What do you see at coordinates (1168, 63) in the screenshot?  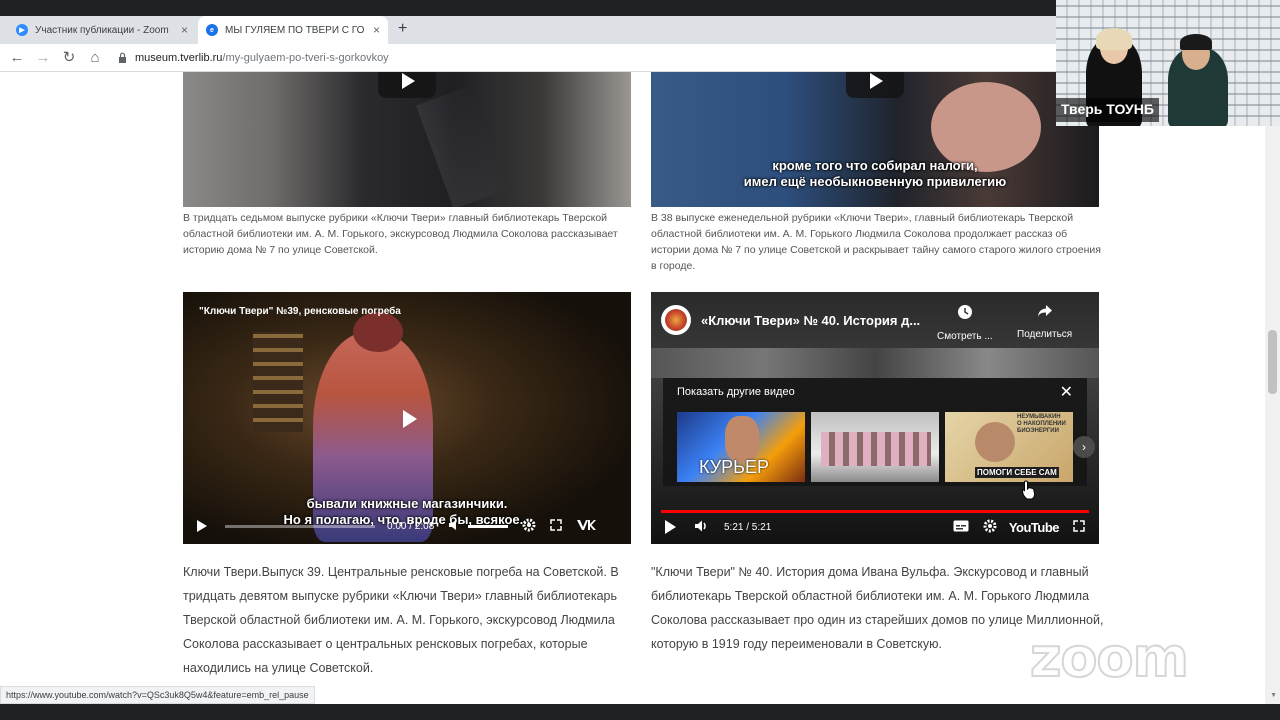 I see `zoom-participant-video: Тверь ТОУНБ` at bounding box center [1168, 63].